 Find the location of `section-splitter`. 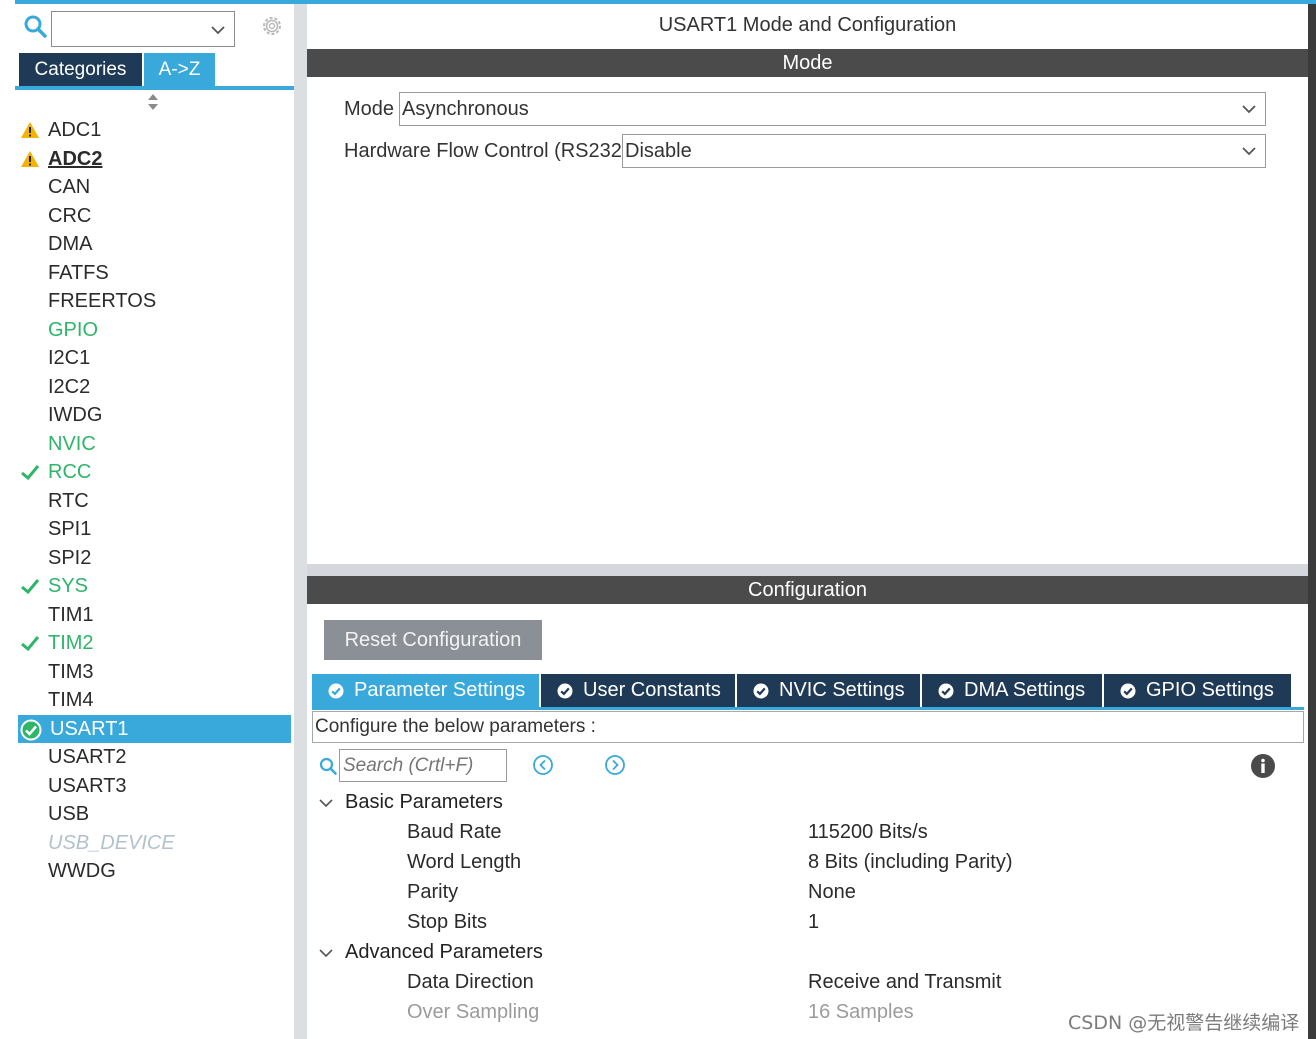

section-splitter is located at coordinates (807, 570).